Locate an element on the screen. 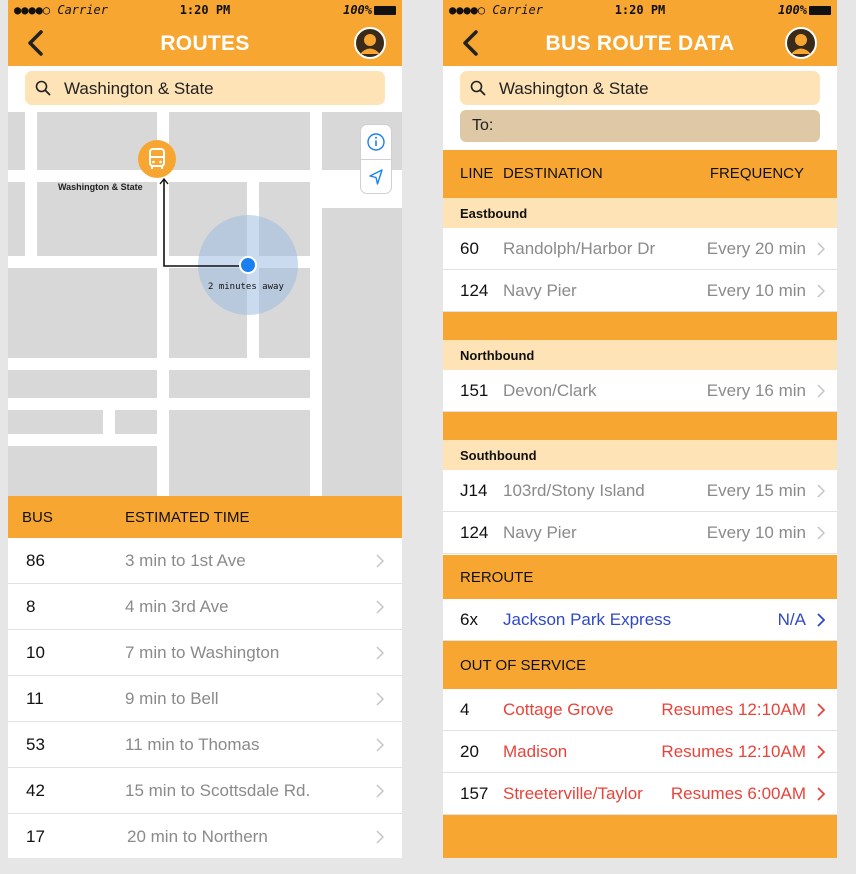 The image size is (856, 874). nav-bar: BUS ROUTE DATA is located at coordinates (640, 43).